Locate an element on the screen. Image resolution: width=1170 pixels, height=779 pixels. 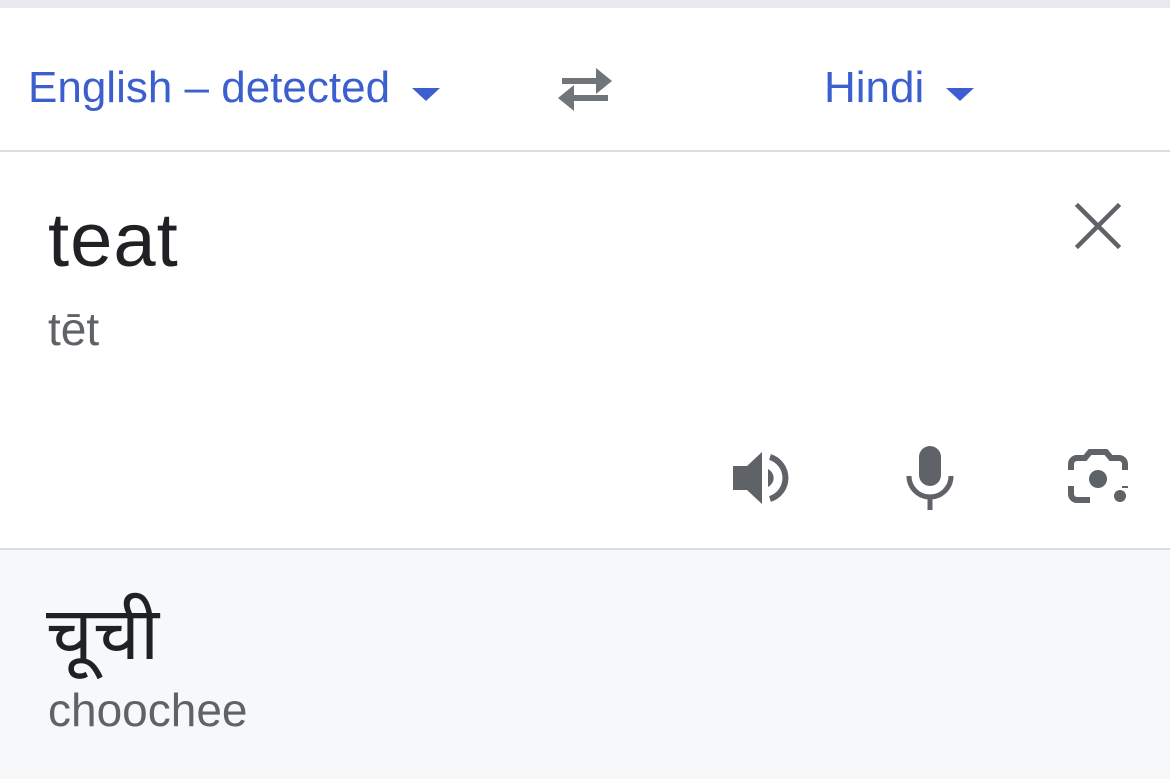
speaker-icon is located at coordinates (761, 478).